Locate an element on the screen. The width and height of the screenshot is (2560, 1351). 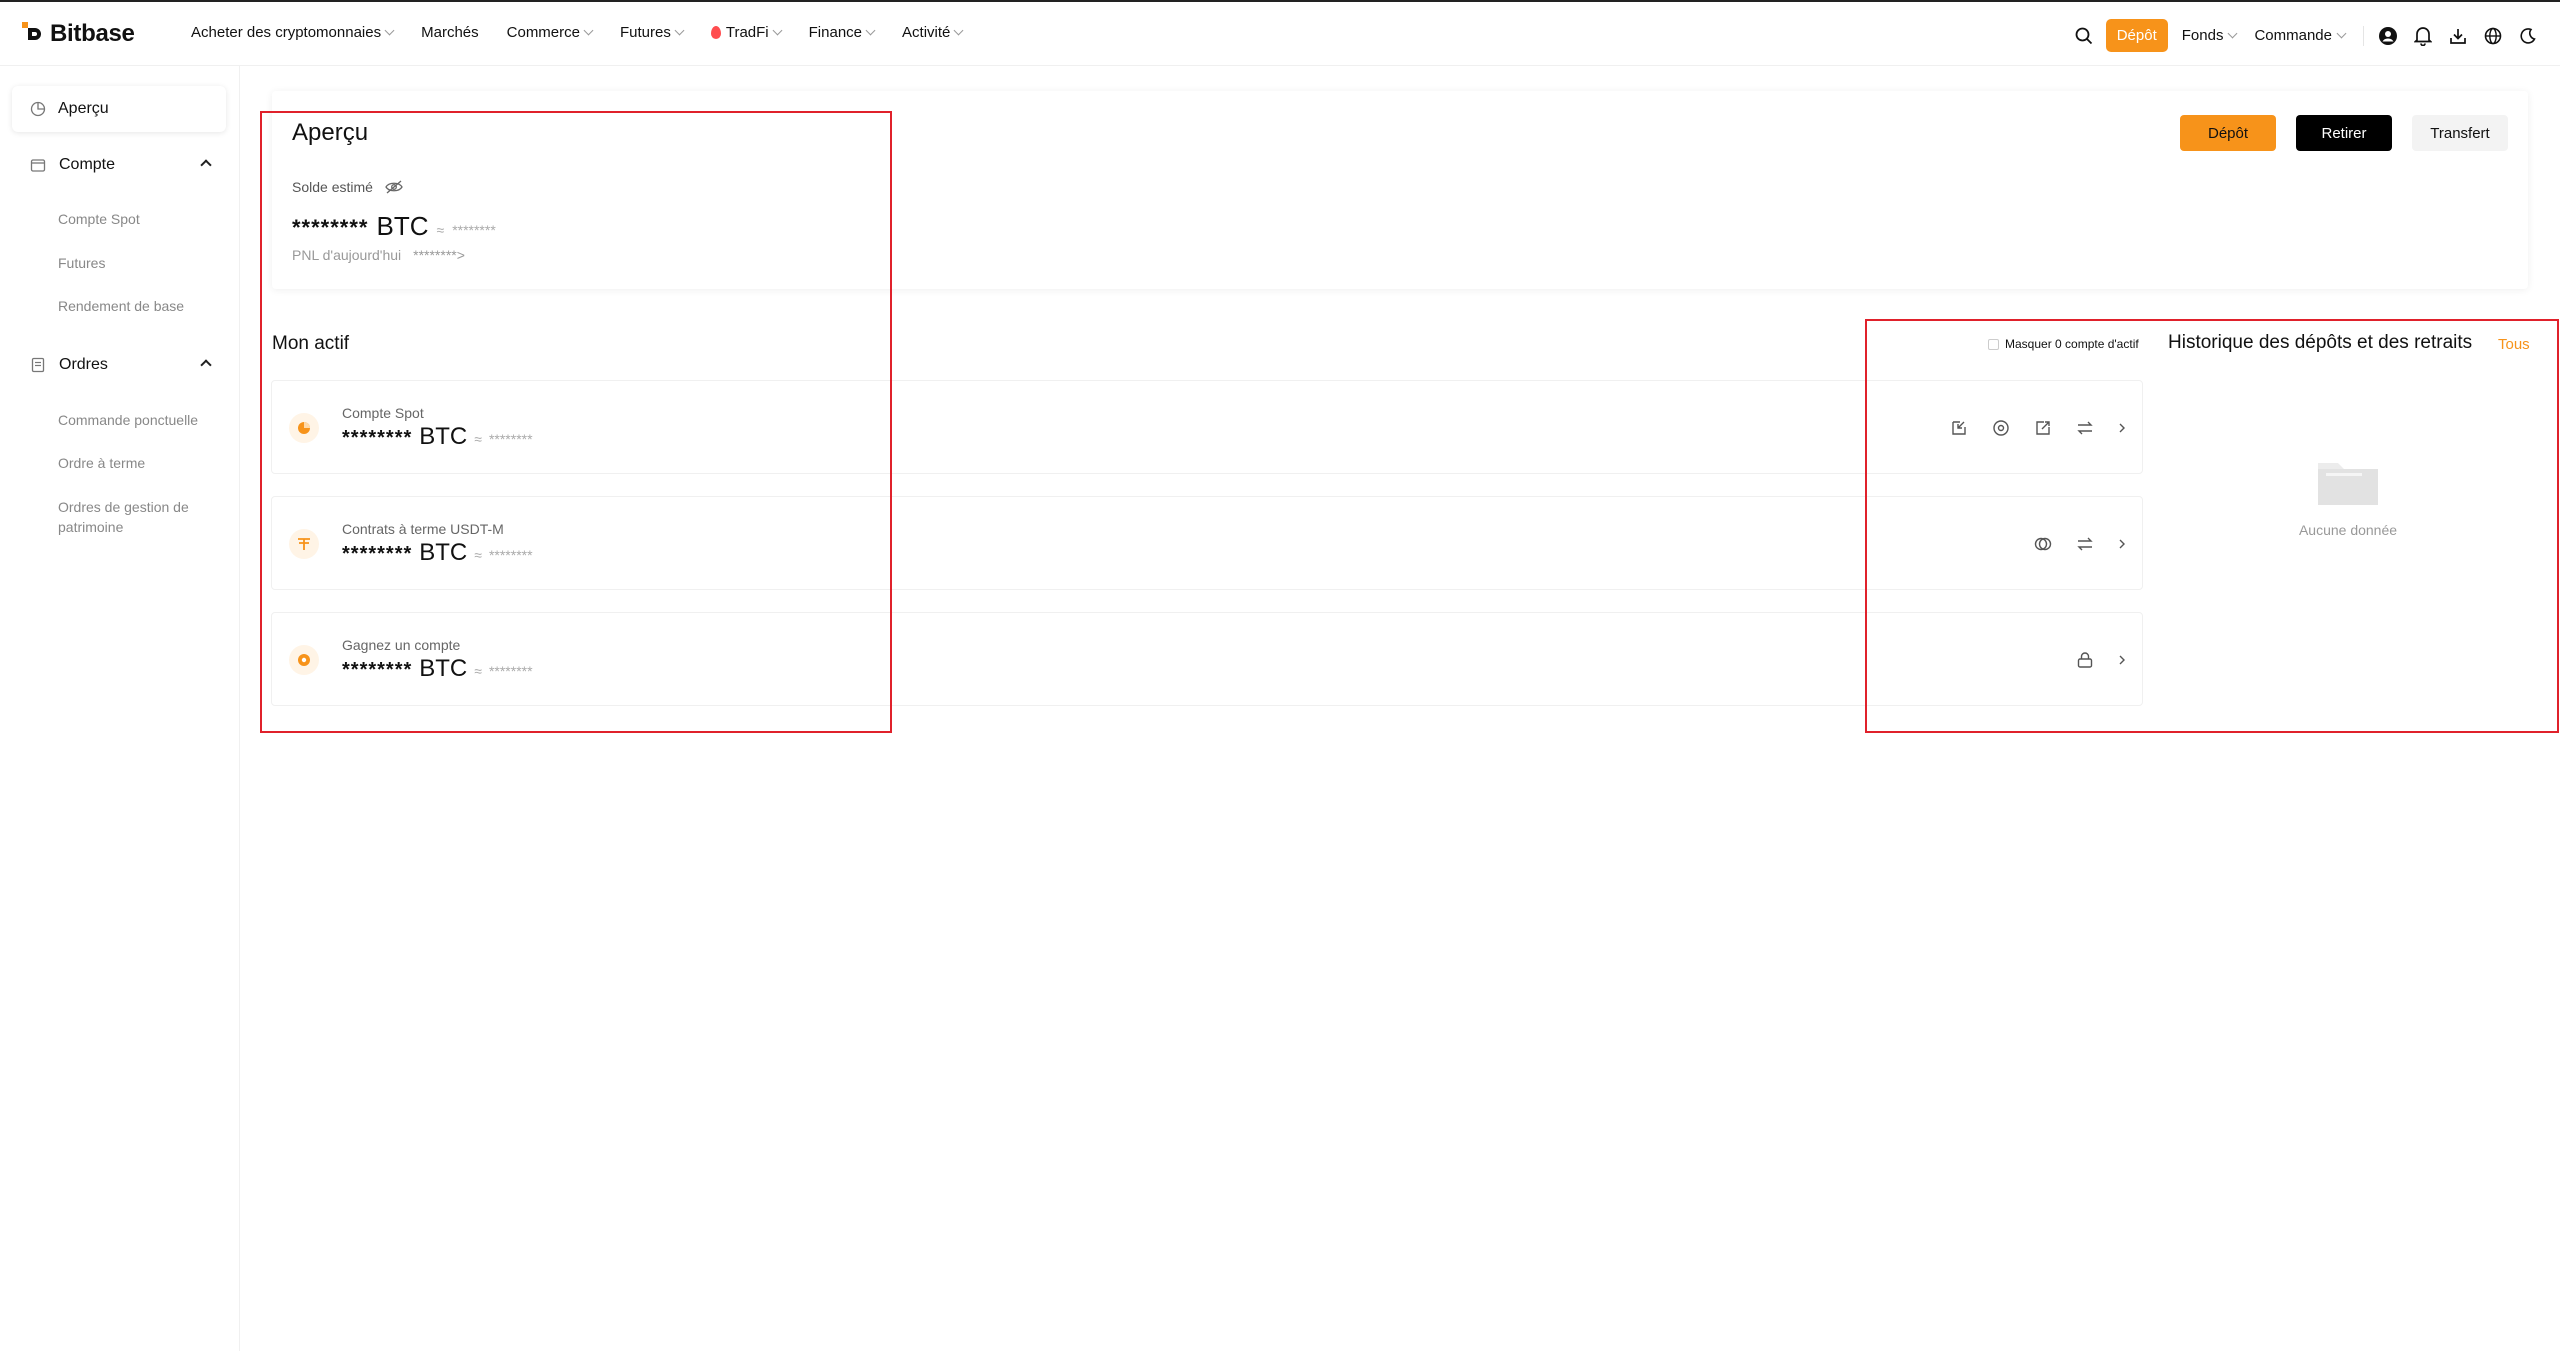
nav-tradfi: TradFi is located at coordinates (746, 32).